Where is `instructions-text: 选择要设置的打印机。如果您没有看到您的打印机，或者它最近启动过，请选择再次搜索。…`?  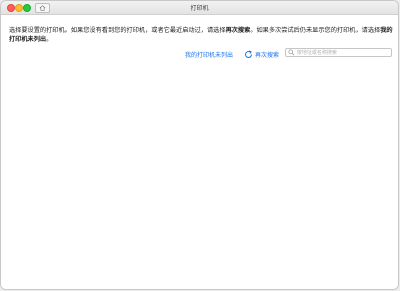
instructions-text: 选择要设置的打印机。如果您没有看到您的打印机，或者它最近启动过，请选择再次搜索。… is located at coordinates (201, 35).